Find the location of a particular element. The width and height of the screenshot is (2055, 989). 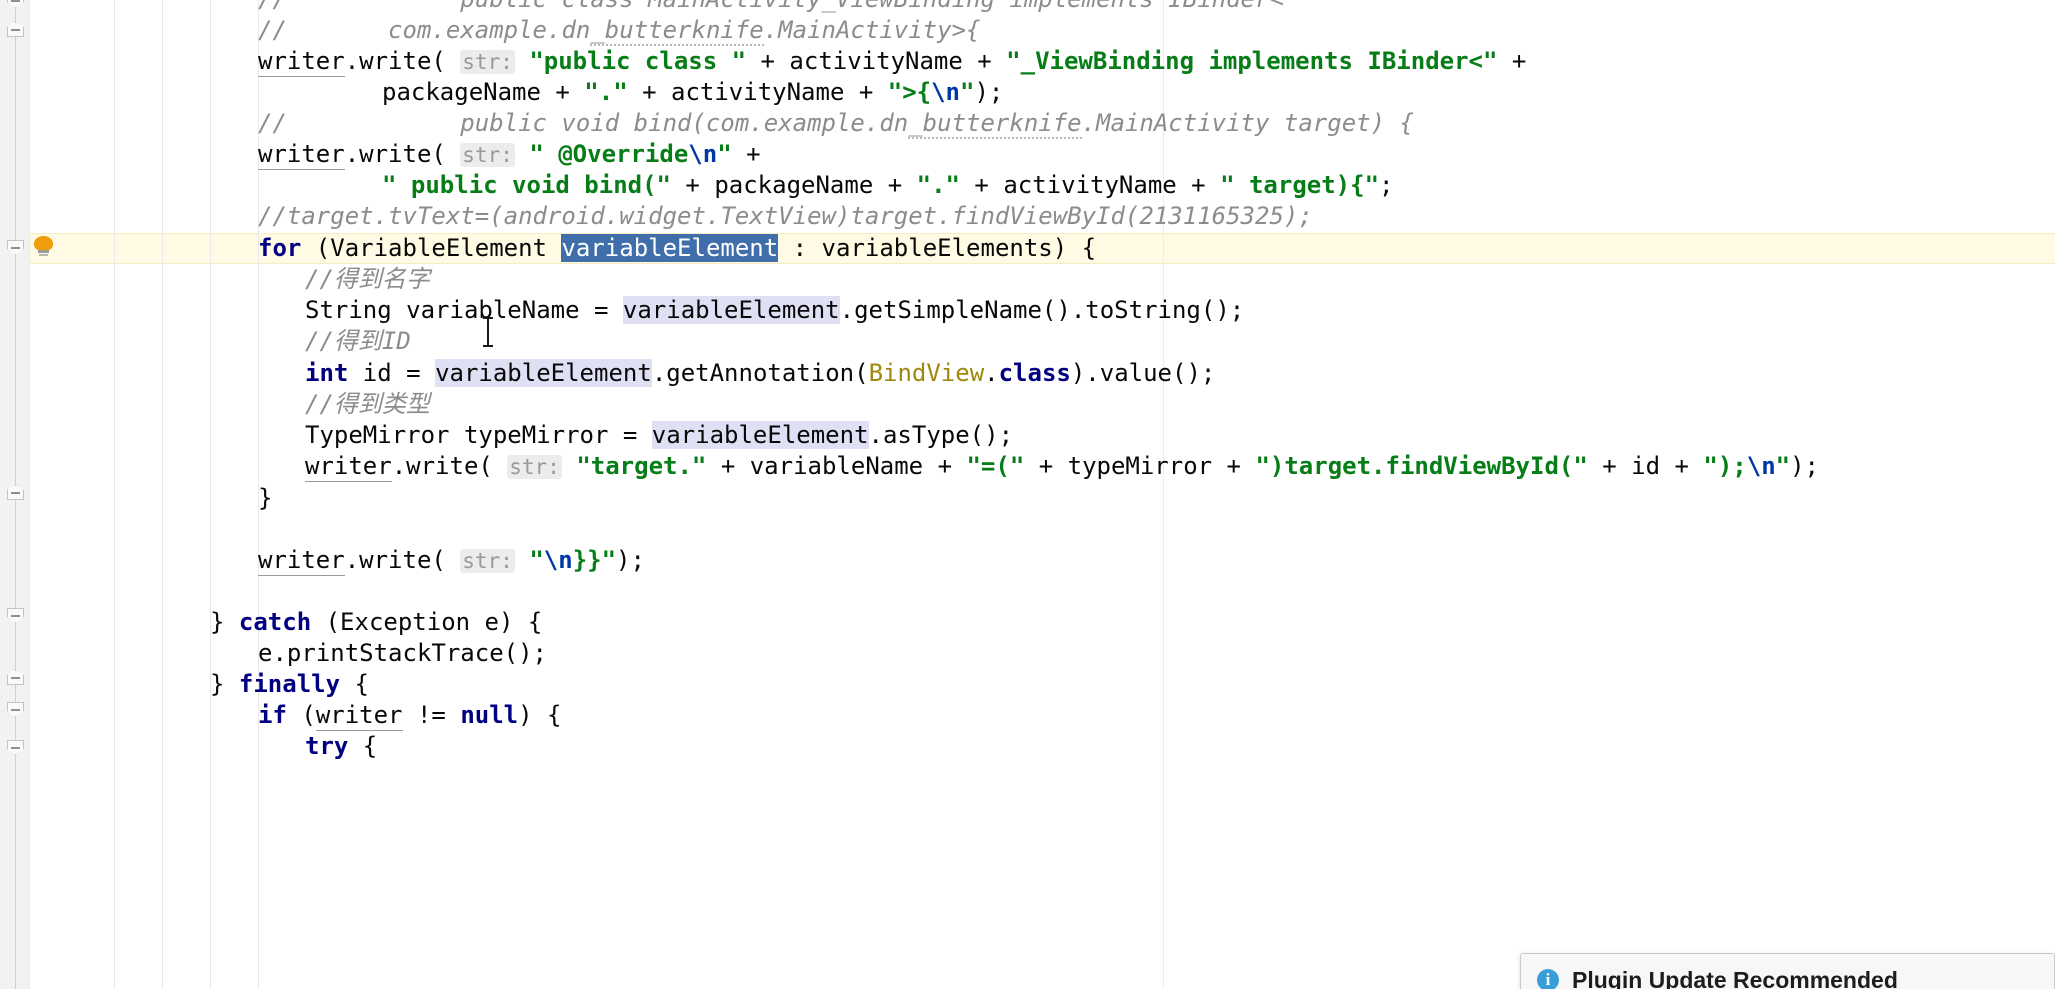

plugin-update-notification: i Plugin Update Recommended is located at coordinates (1787, 971).